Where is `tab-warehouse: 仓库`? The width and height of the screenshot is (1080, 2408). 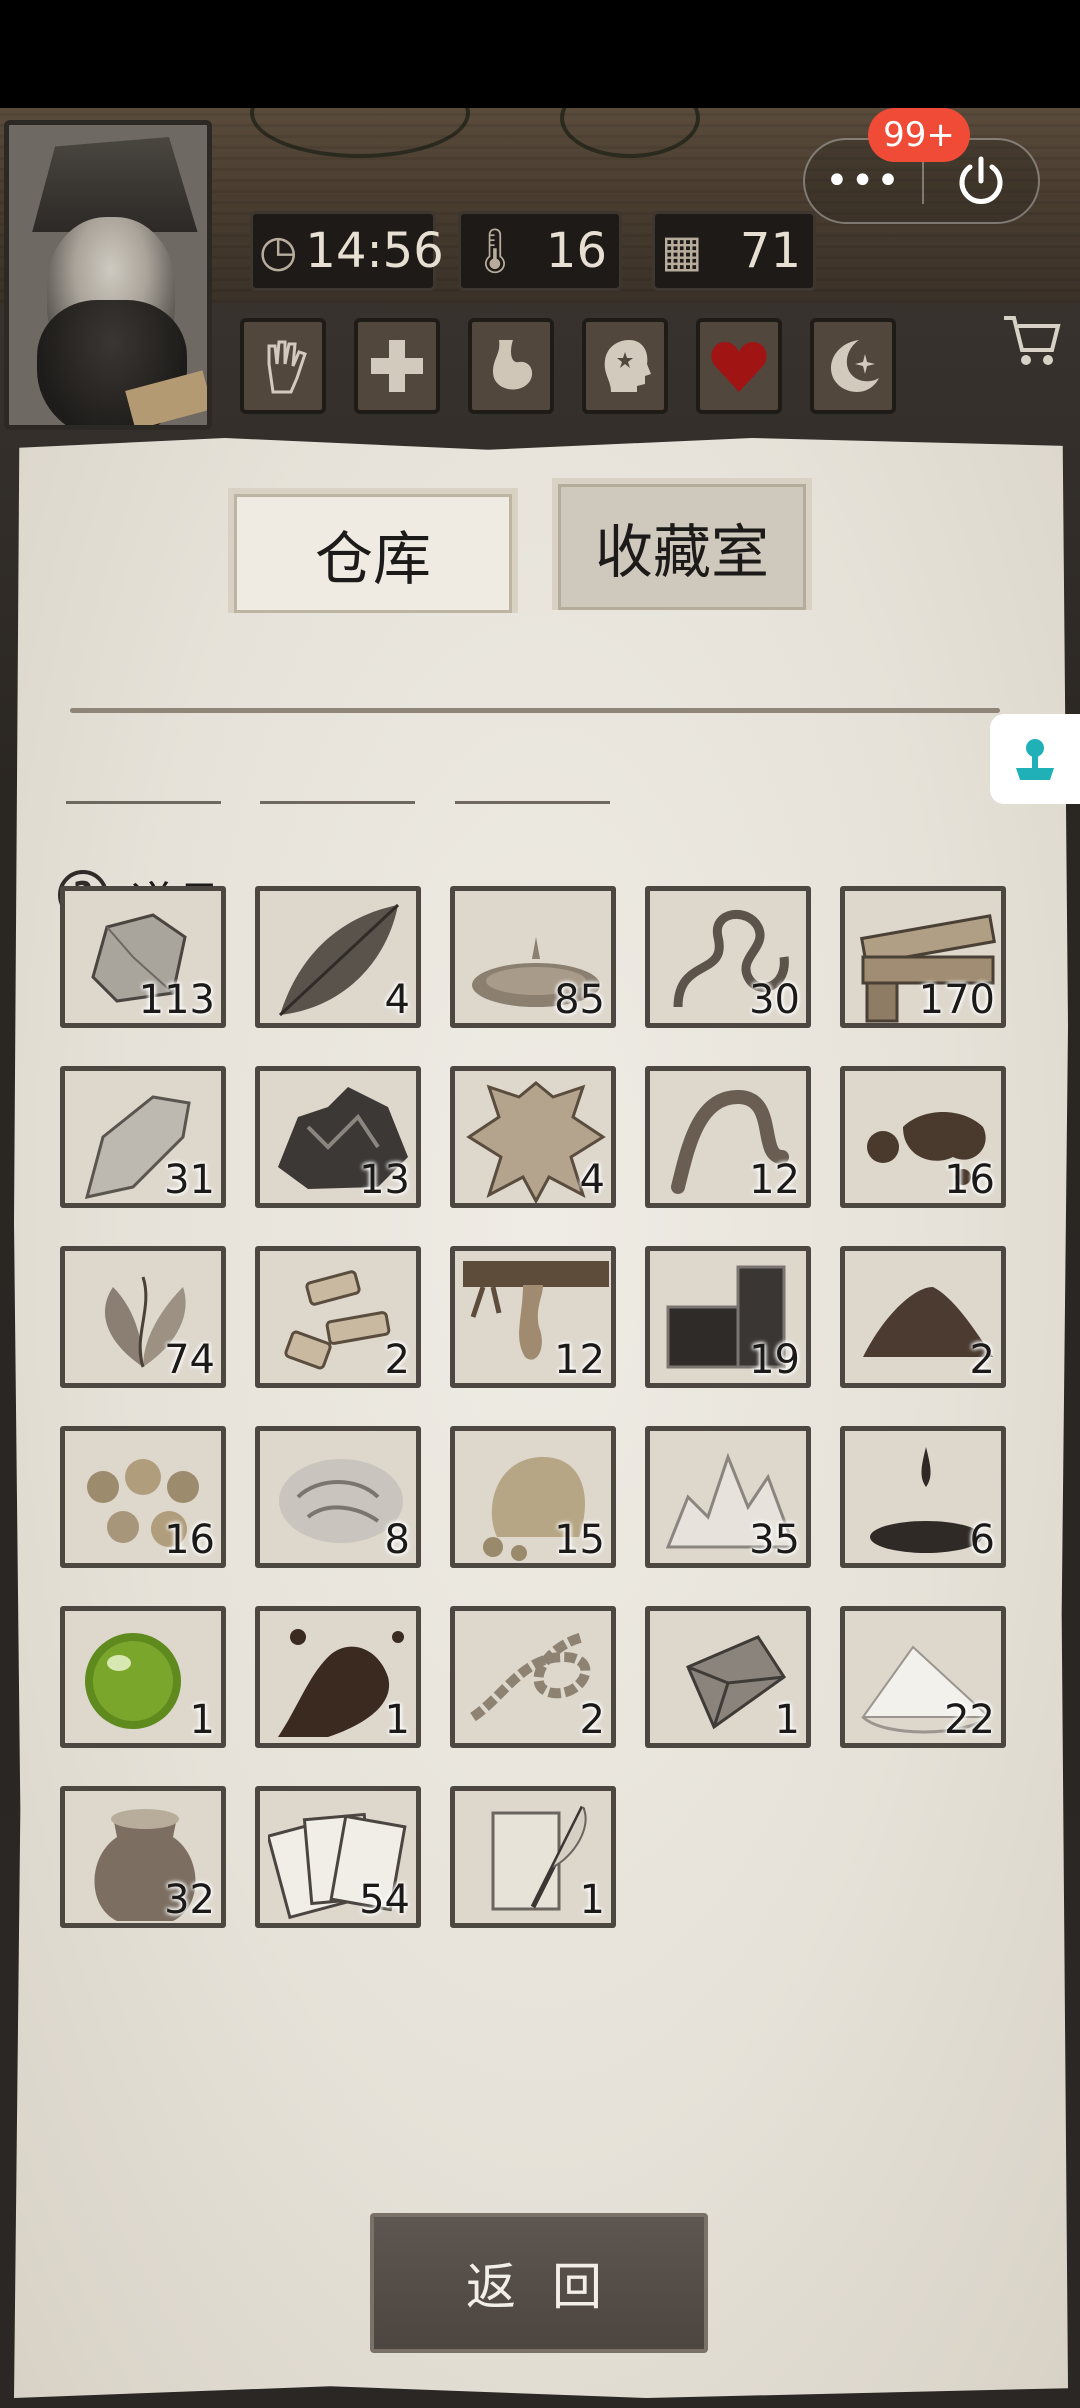 tab-warehouse: 仓库 is located at coordinates (373, 550).